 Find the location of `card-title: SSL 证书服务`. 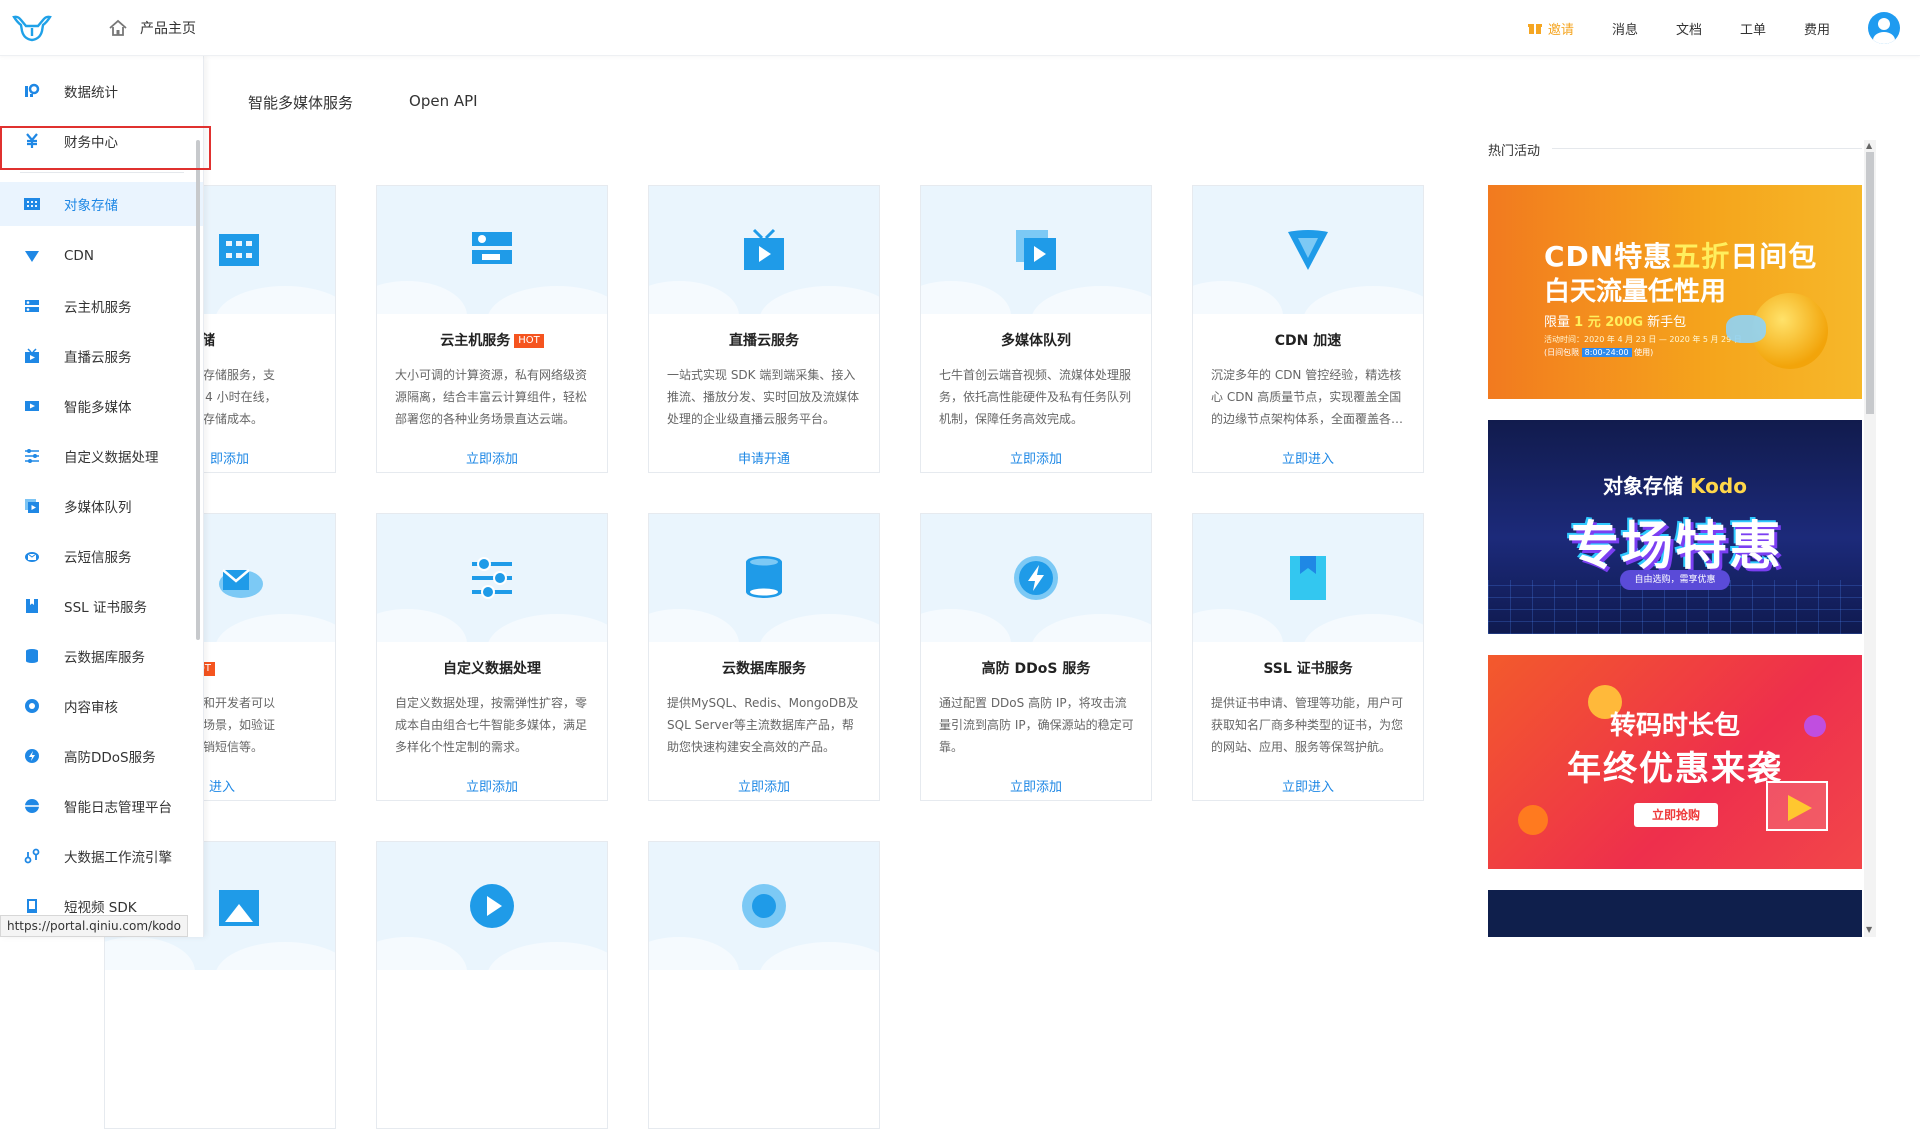

card-title: SSL 证书服务 is located at coordinates (1308, 669).